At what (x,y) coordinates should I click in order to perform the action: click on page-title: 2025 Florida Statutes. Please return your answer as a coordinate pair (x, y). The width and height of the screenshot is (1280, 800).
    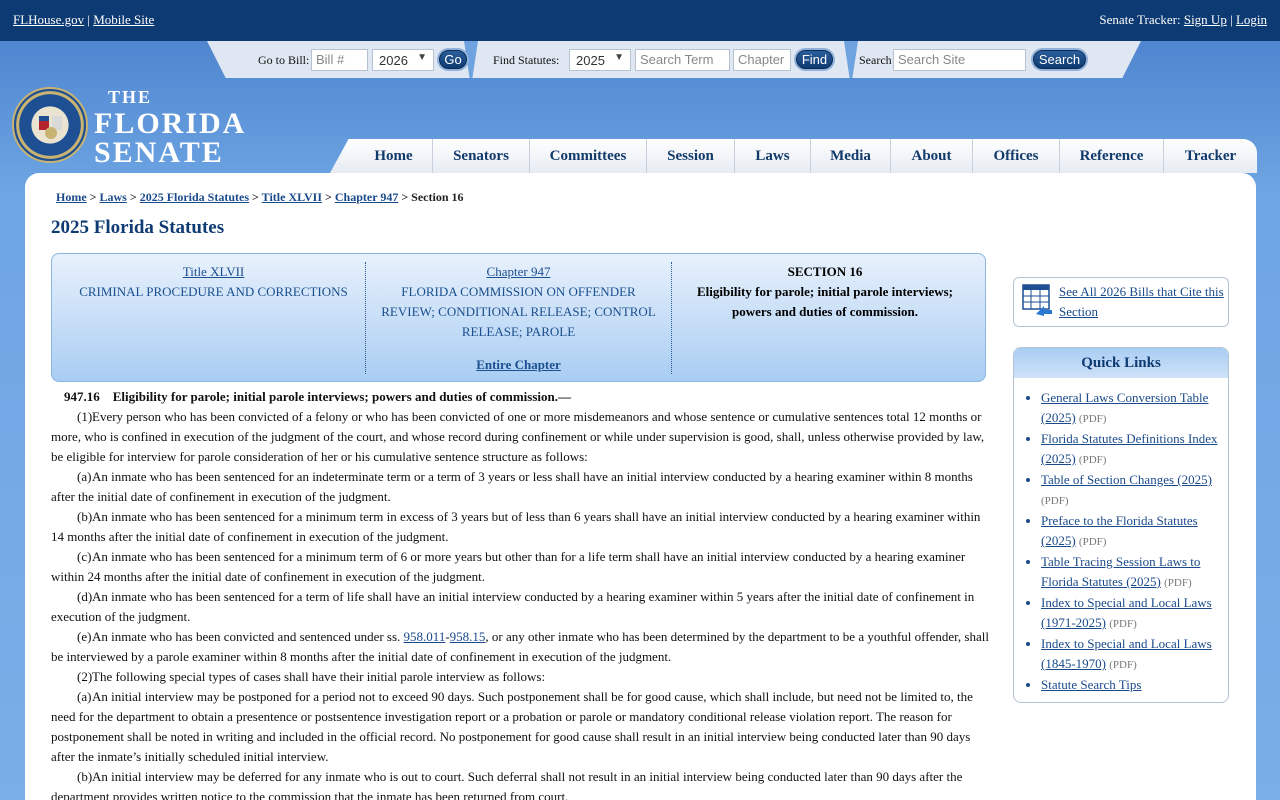
    Looking at the image, I should click on (138, 227).